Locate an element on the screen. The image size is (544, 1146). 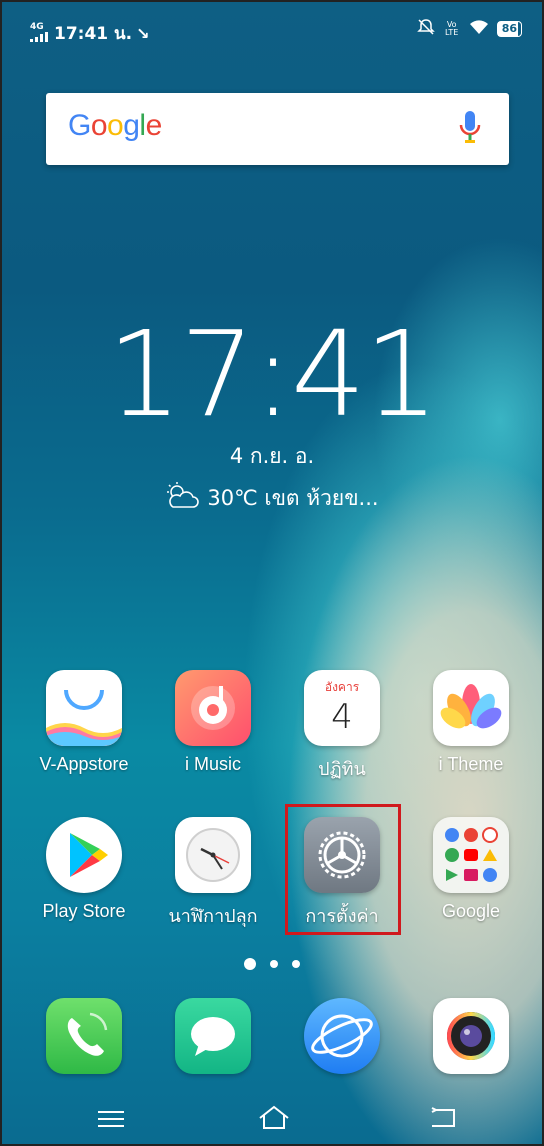
browser-globe-icon is located at coordinates (342, 1036).